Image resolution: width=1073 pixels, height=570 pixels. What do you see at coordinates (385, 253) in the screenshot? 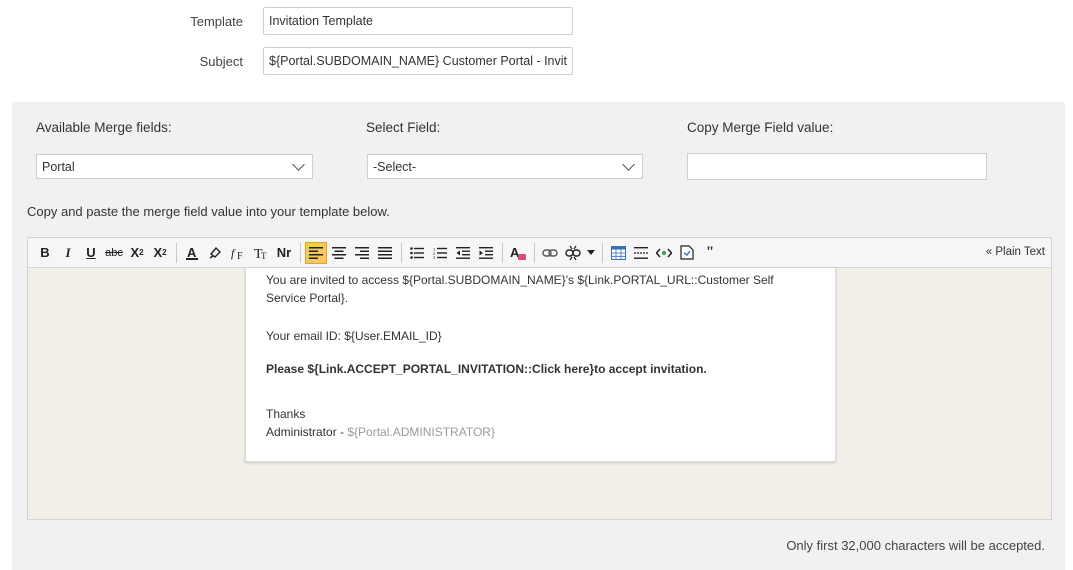
I see `align-justify-icon` at bounding box center [385, 253].